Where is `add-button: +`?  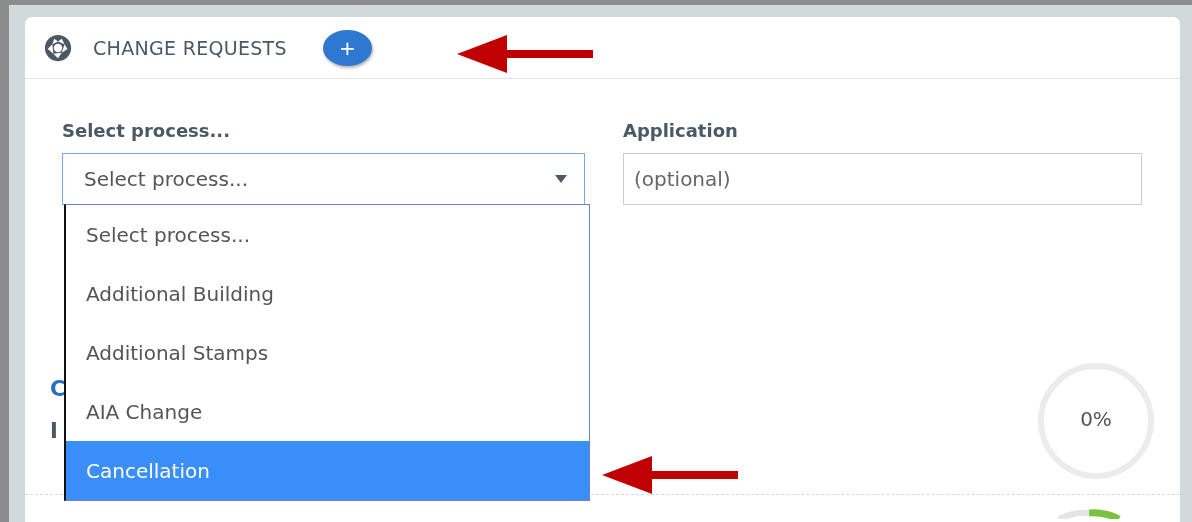
add-button: + is located at coordinates (347, 47).